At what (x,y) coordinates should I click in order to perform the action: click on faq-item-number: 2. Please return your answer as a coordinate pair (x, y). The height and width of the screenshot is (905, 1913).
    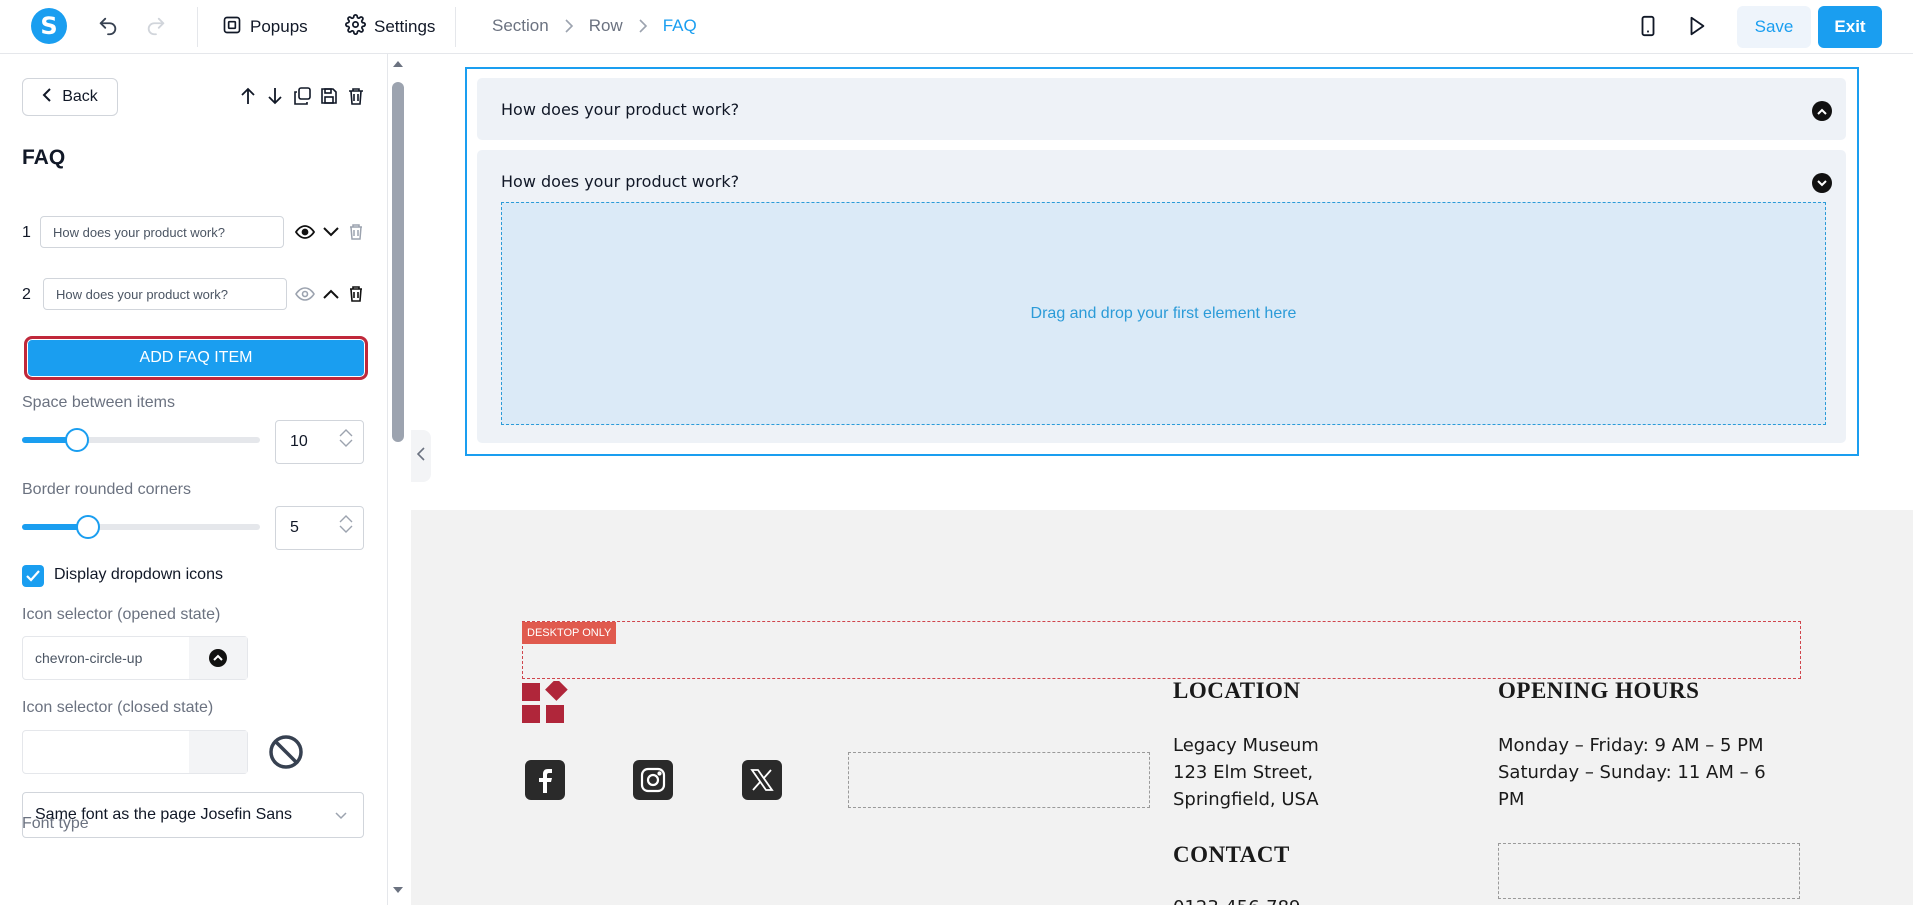
    Looking at the image, I should click on (26, 294).